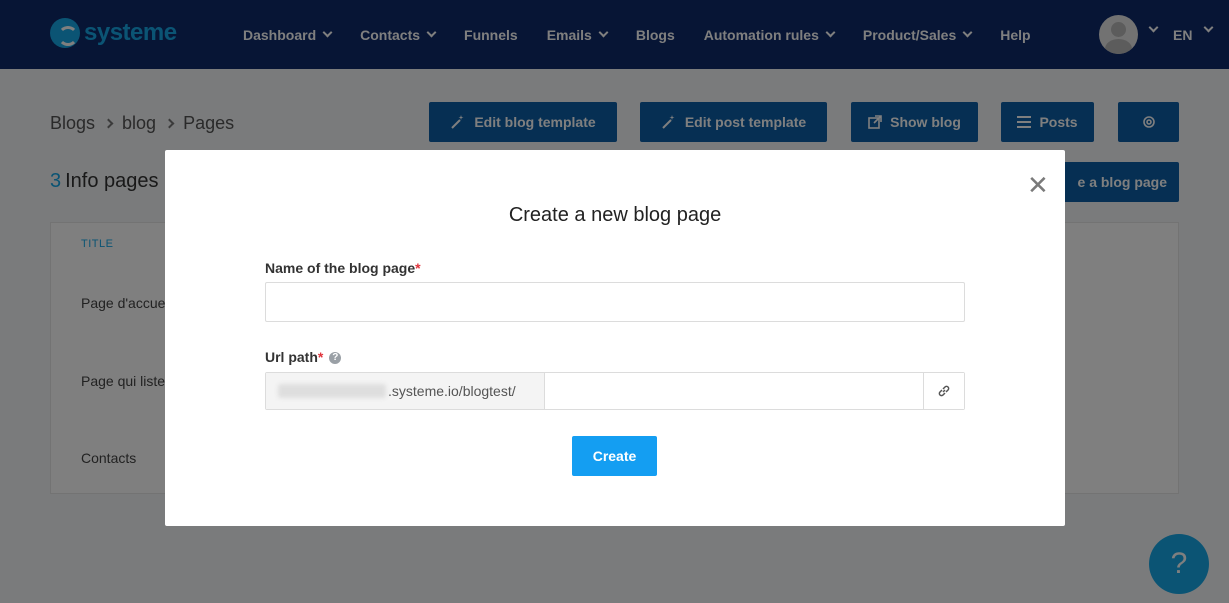  What do you see at coordinates (1038, 185) in the screenshot?
I see `close-icon: ✕` at bounding box center [1038, 185].